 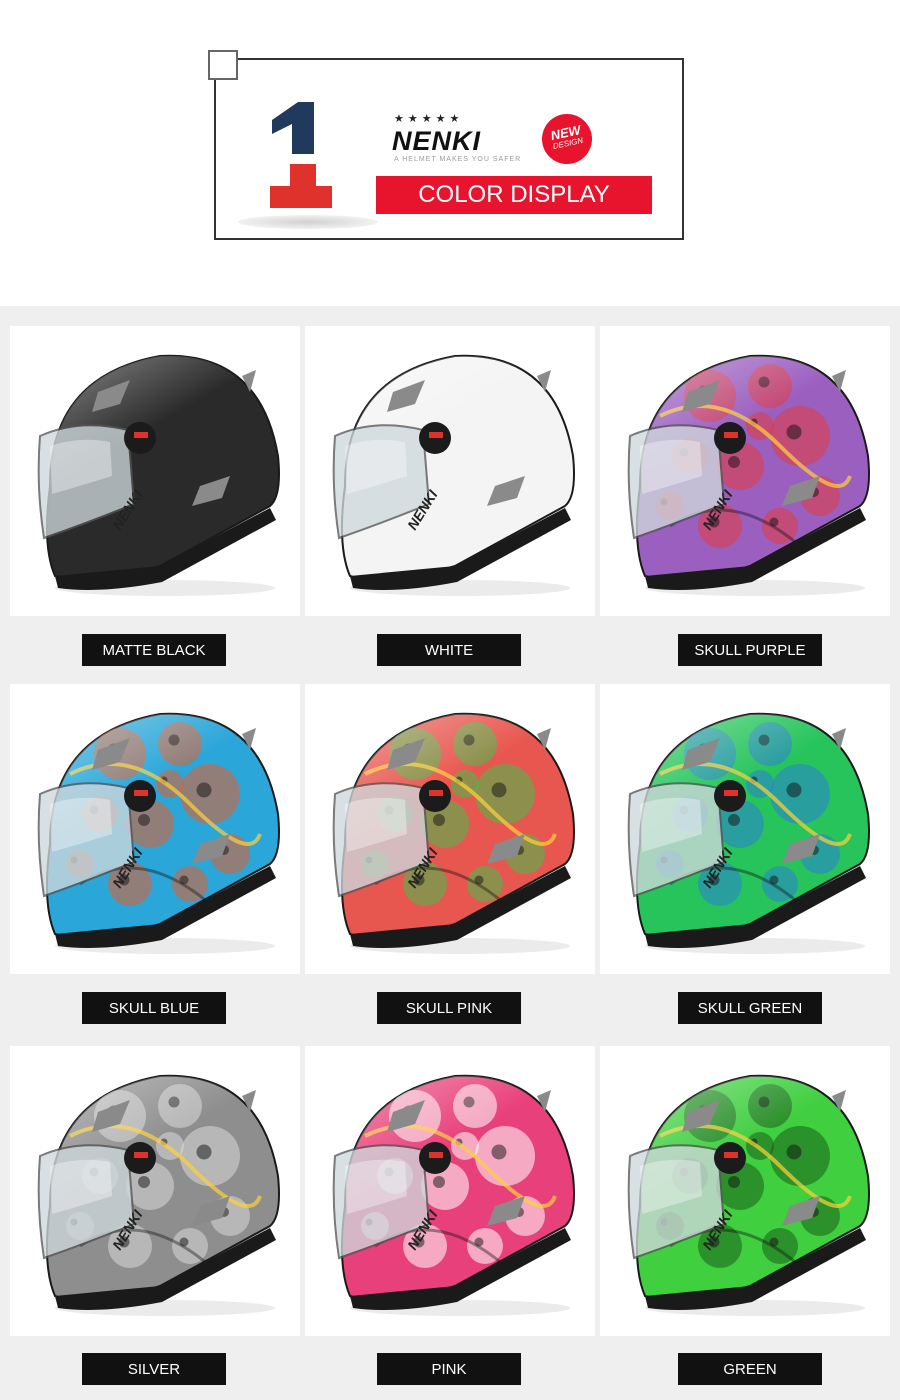 I want to click on color-label: MATTE BLACK, so click(x=154, y=650).